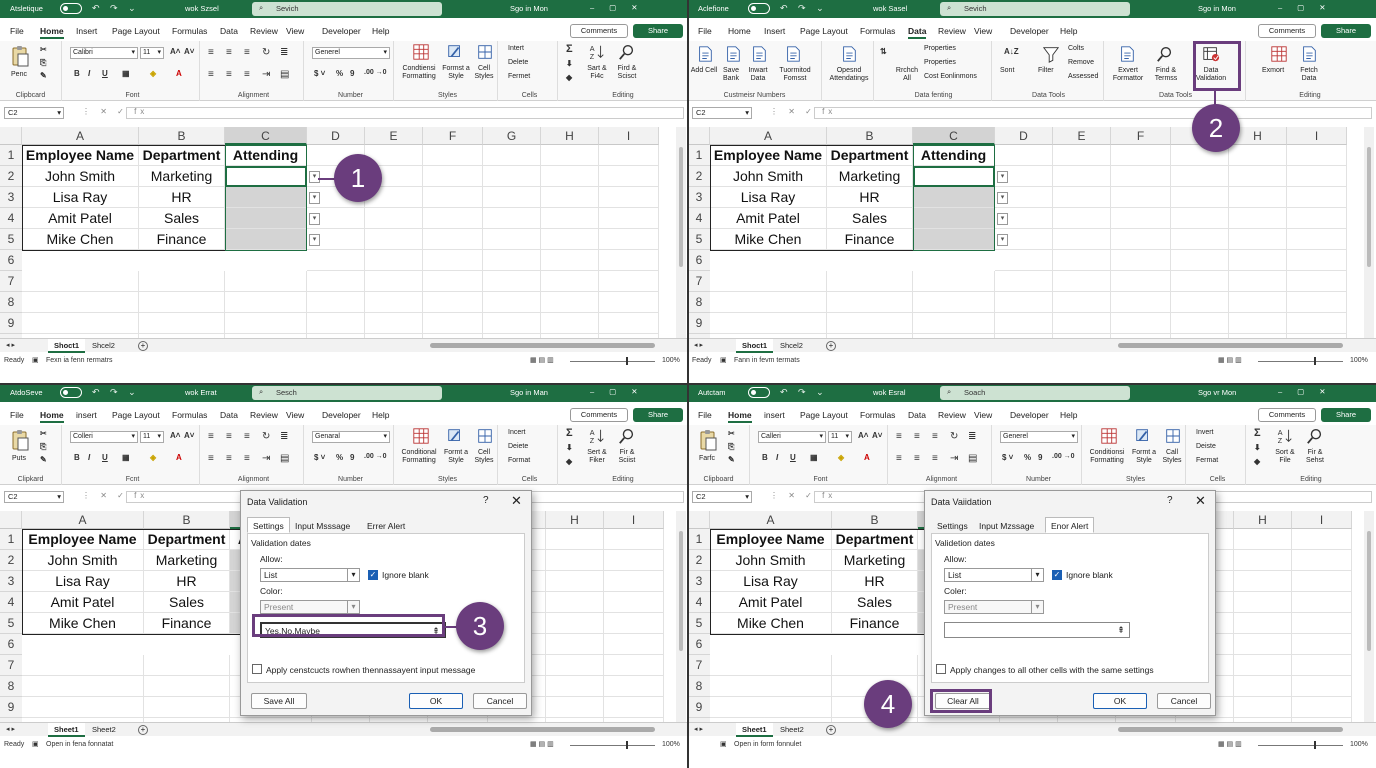 This screenshot has width=1376, height=768. What do you see at coordinates (849, 75) in the screenshot?
I see `opened-attendings-button: Opesnd Attendatings` at bounding box center [849, 75].